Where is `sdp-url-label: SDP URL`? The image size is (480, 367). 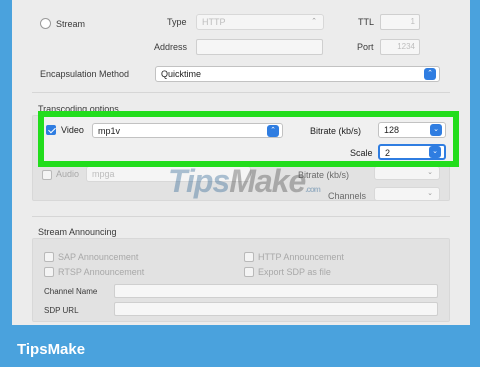 sdp-url-label: SDP URL is located at coordinates (61, 310).